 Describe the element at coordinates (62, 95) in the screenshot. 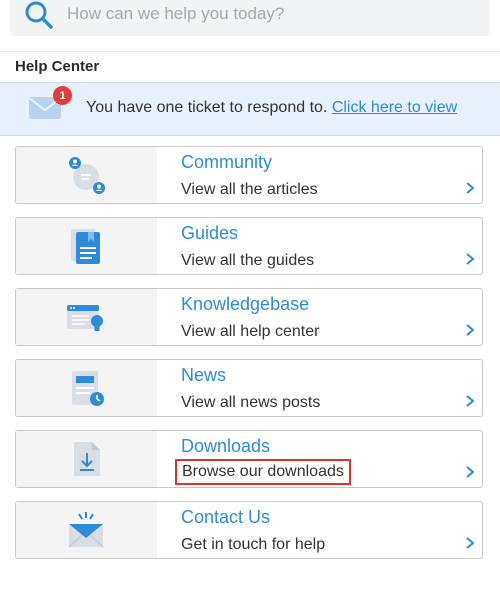

I see `ticket-count-badge: 1` at that location.